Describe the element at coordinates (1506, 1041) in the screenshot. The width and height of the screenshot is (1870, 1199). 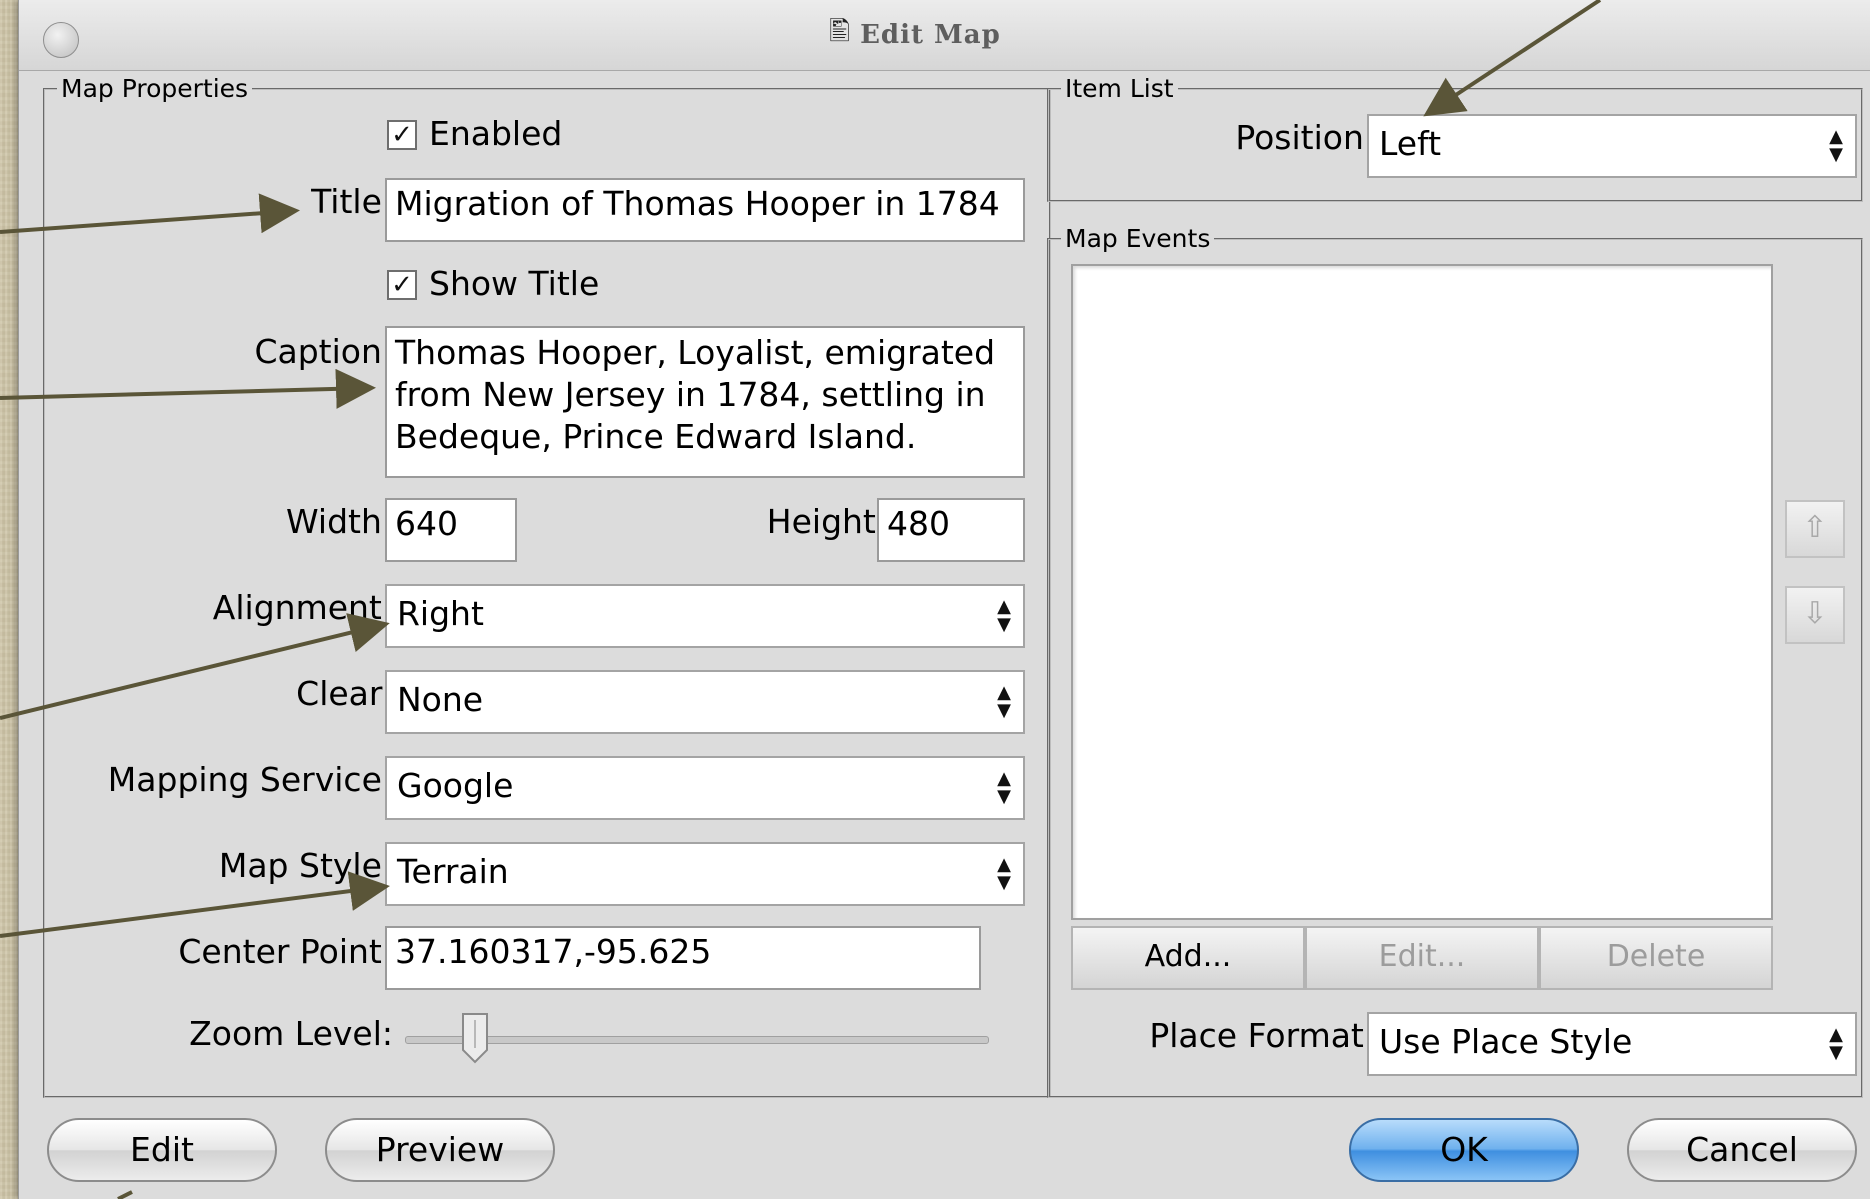
I see `place-format-value: Use Place Style` at that location.